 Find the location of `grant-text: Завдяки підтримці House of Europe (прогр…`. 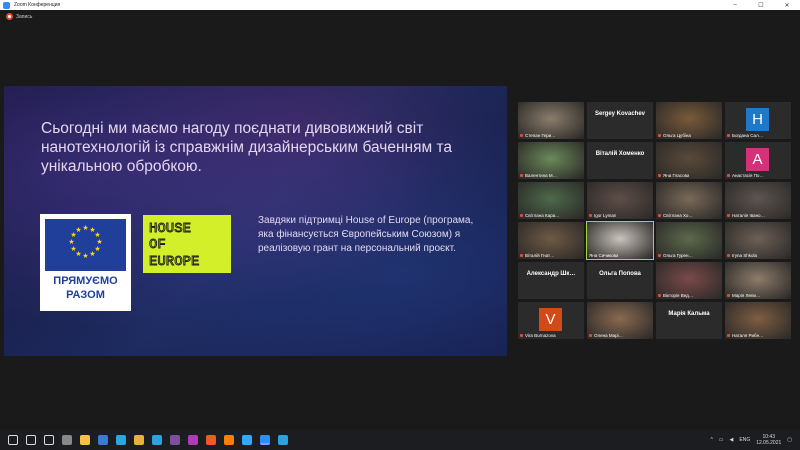

grant-text: Завдяки підтримці House of Europe (прогр… is located at coordinates (366, 234).